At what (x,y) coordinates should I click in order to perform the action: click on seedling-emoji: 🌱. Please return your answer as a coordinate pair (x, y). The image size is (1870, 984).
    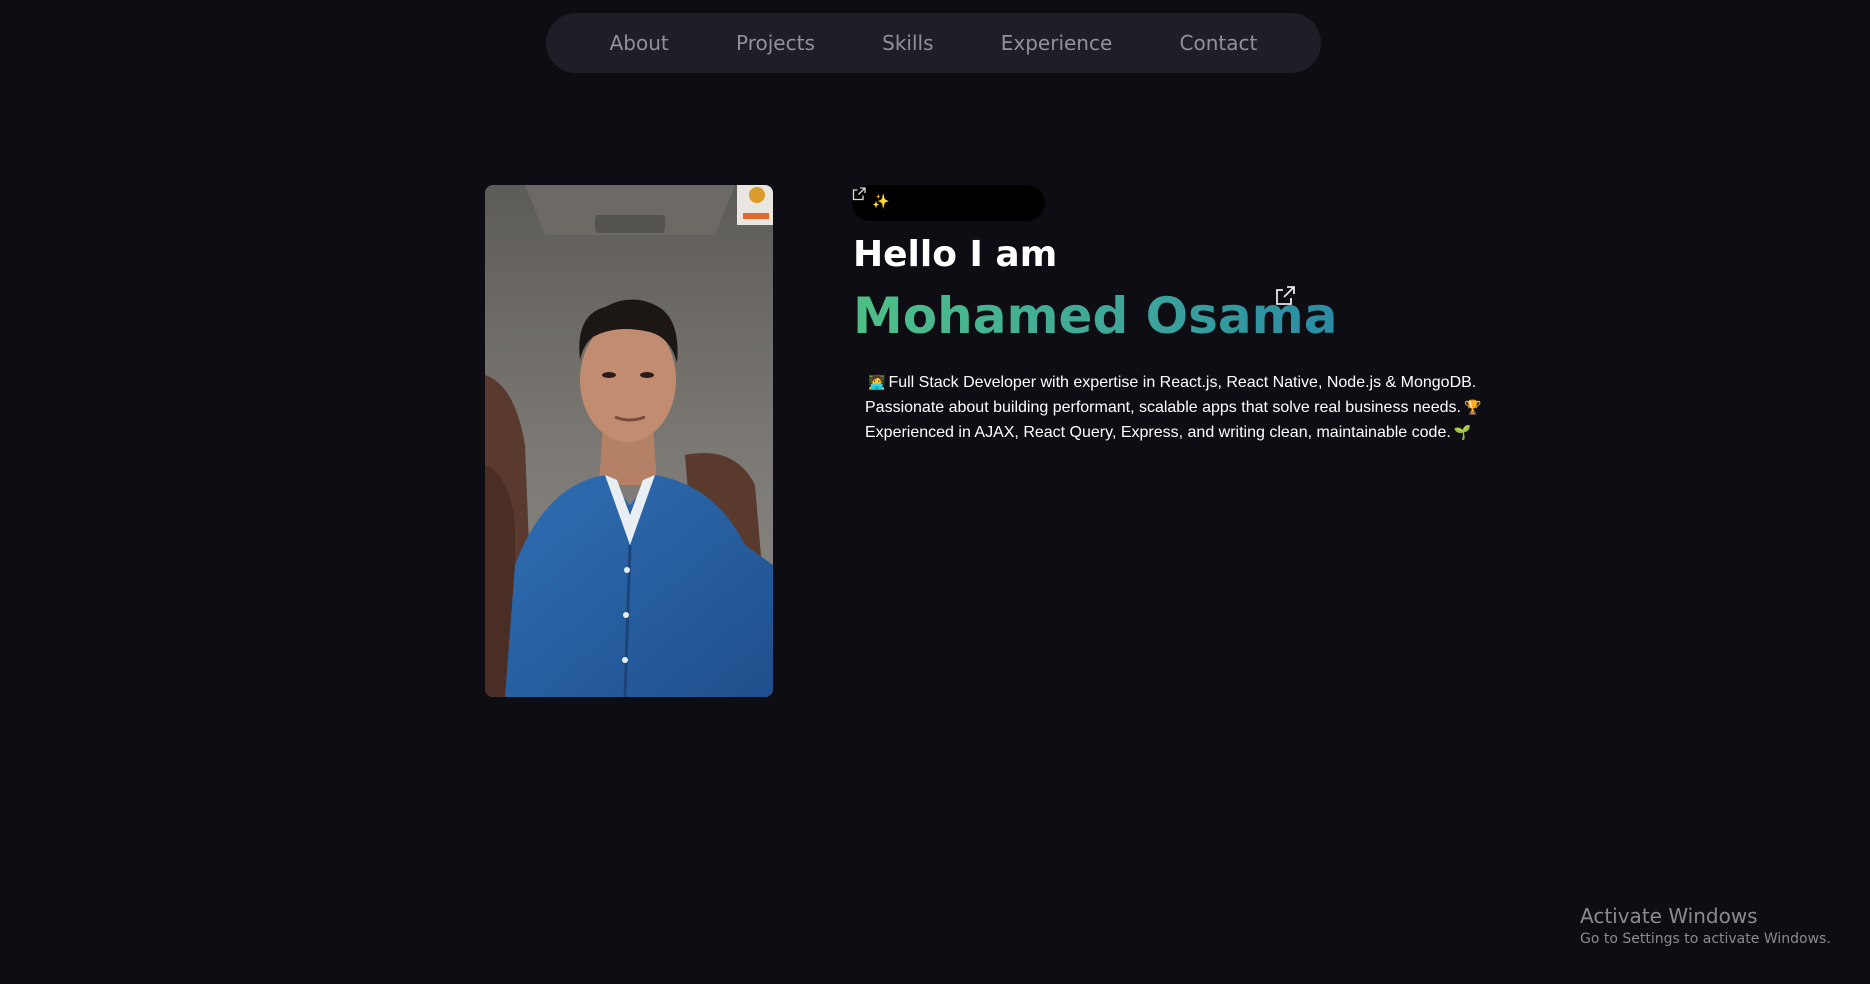
    Looking at the image, I should click on (1462, 432).